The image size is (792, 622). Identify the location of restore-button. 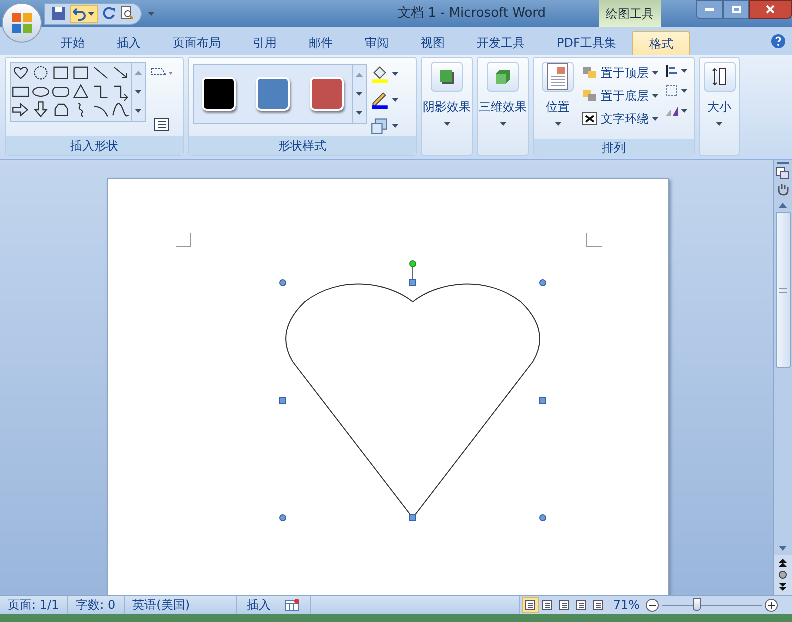
(736, 9).